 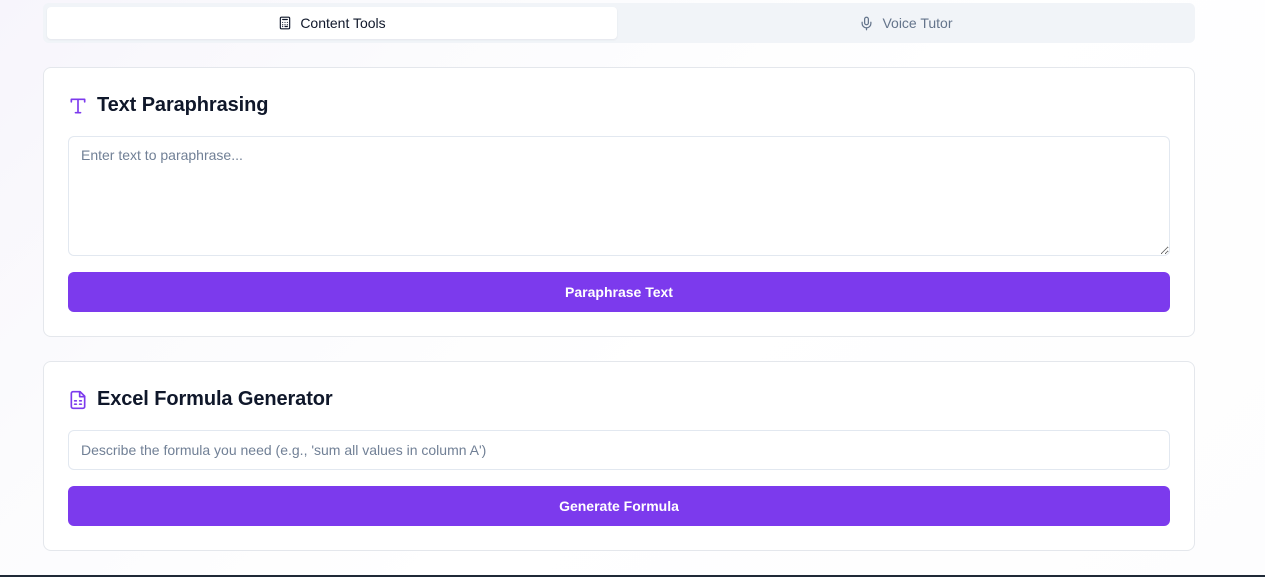 I want to click on formula-description-input, so click(x=619, y=450).